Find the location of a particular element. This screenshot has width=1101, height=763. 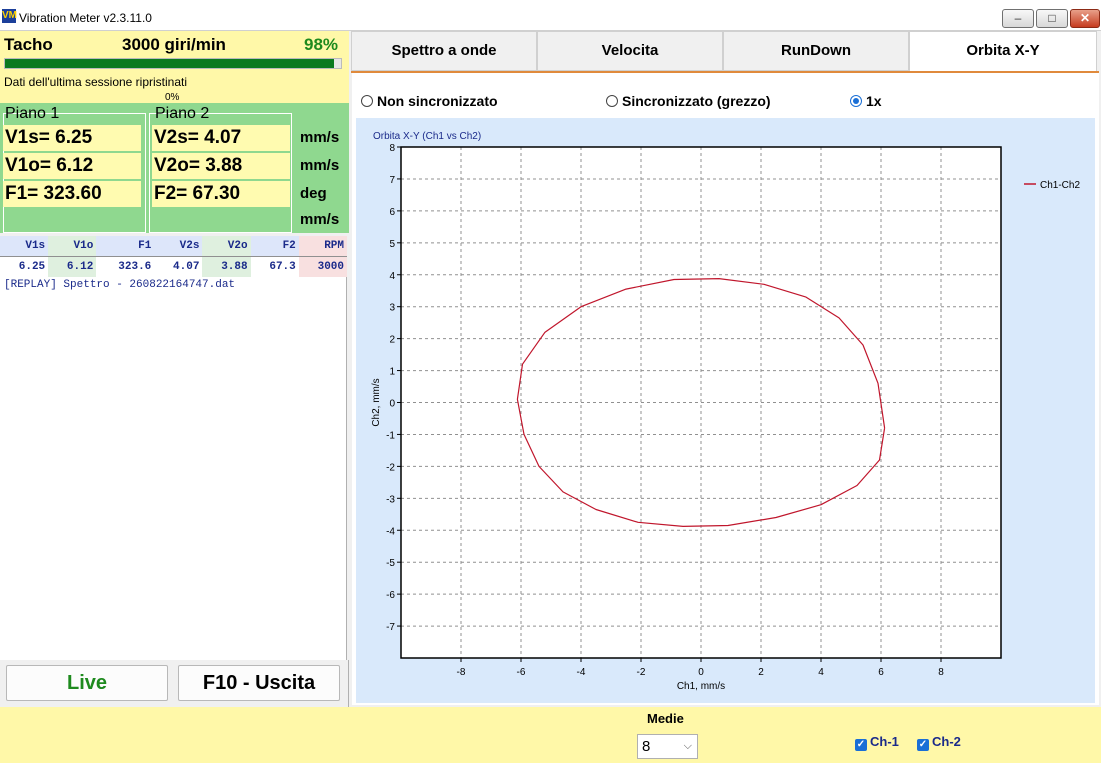

ch1-checkbox: ✓ Ch-1 is located at coordinates (877, 742).